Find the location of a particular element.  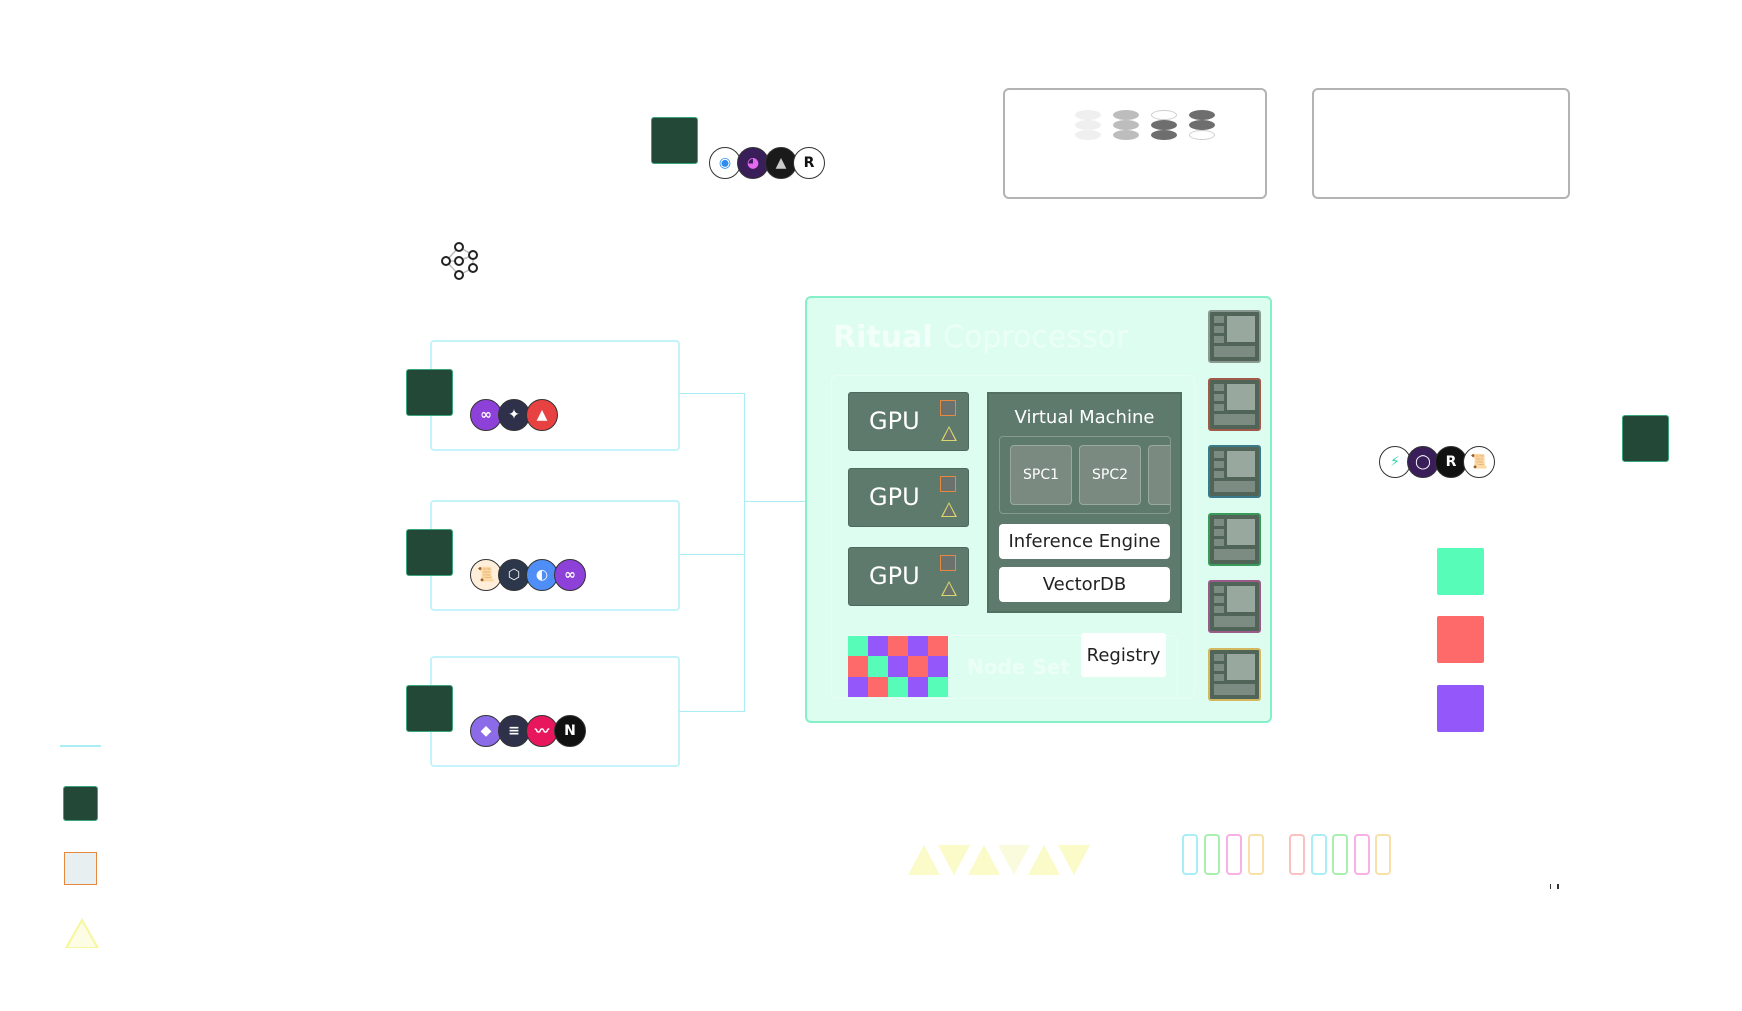

network-icon is located at coordinates (459, 261).